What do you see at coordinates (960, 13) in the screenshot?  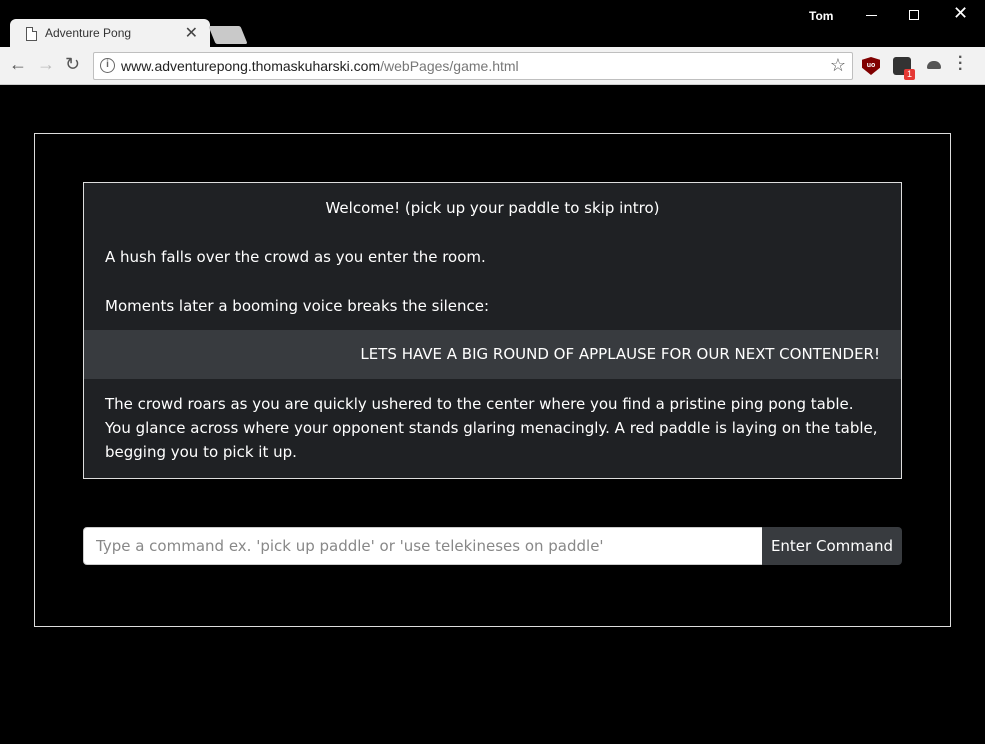 I see `close-window-icon: ✕` at bounding box center [960, 13].